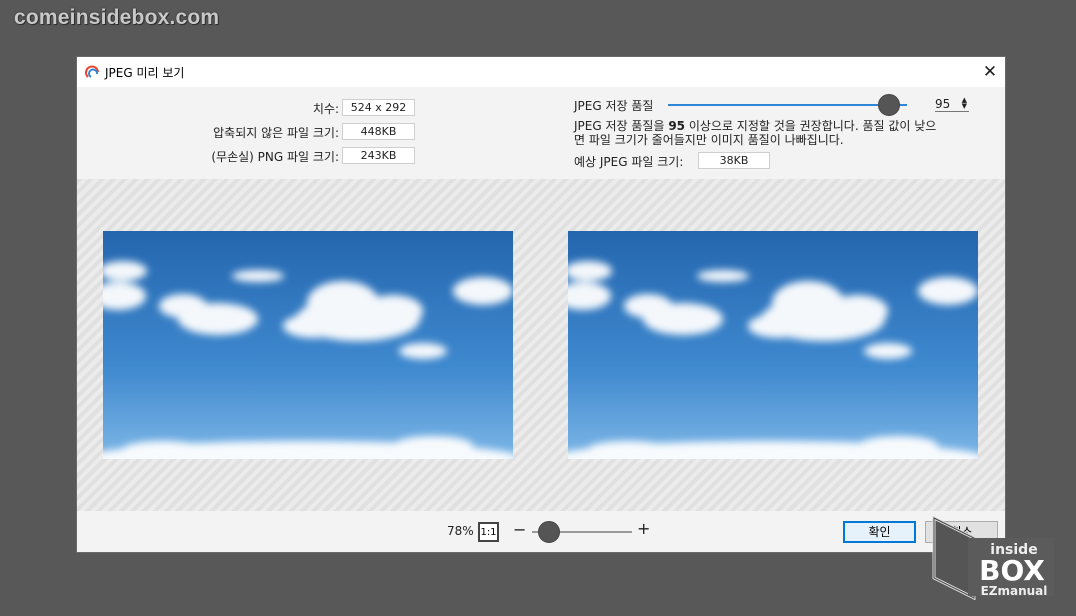 The width and height of the screenshot is (1076, 616). Describe the element at coordinates (308, 345) in the screenshot. I see `original-image-preview` at that location.